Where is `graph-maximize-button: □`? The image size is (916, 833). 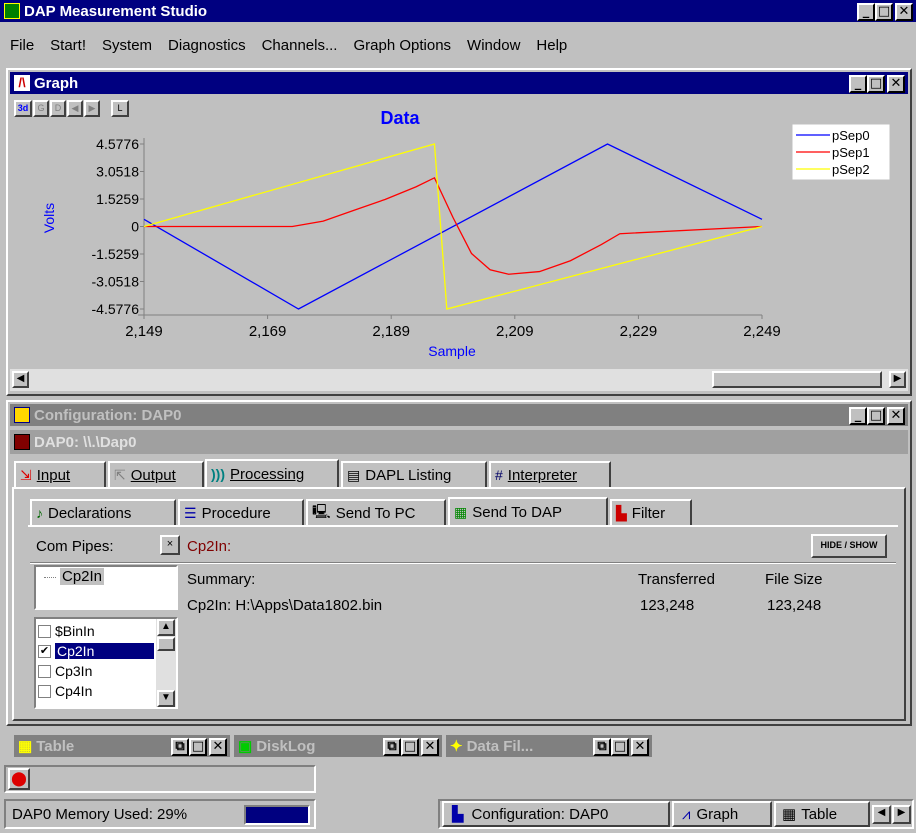
graph-maximize-button: □ is located at coordinates (876, 84).